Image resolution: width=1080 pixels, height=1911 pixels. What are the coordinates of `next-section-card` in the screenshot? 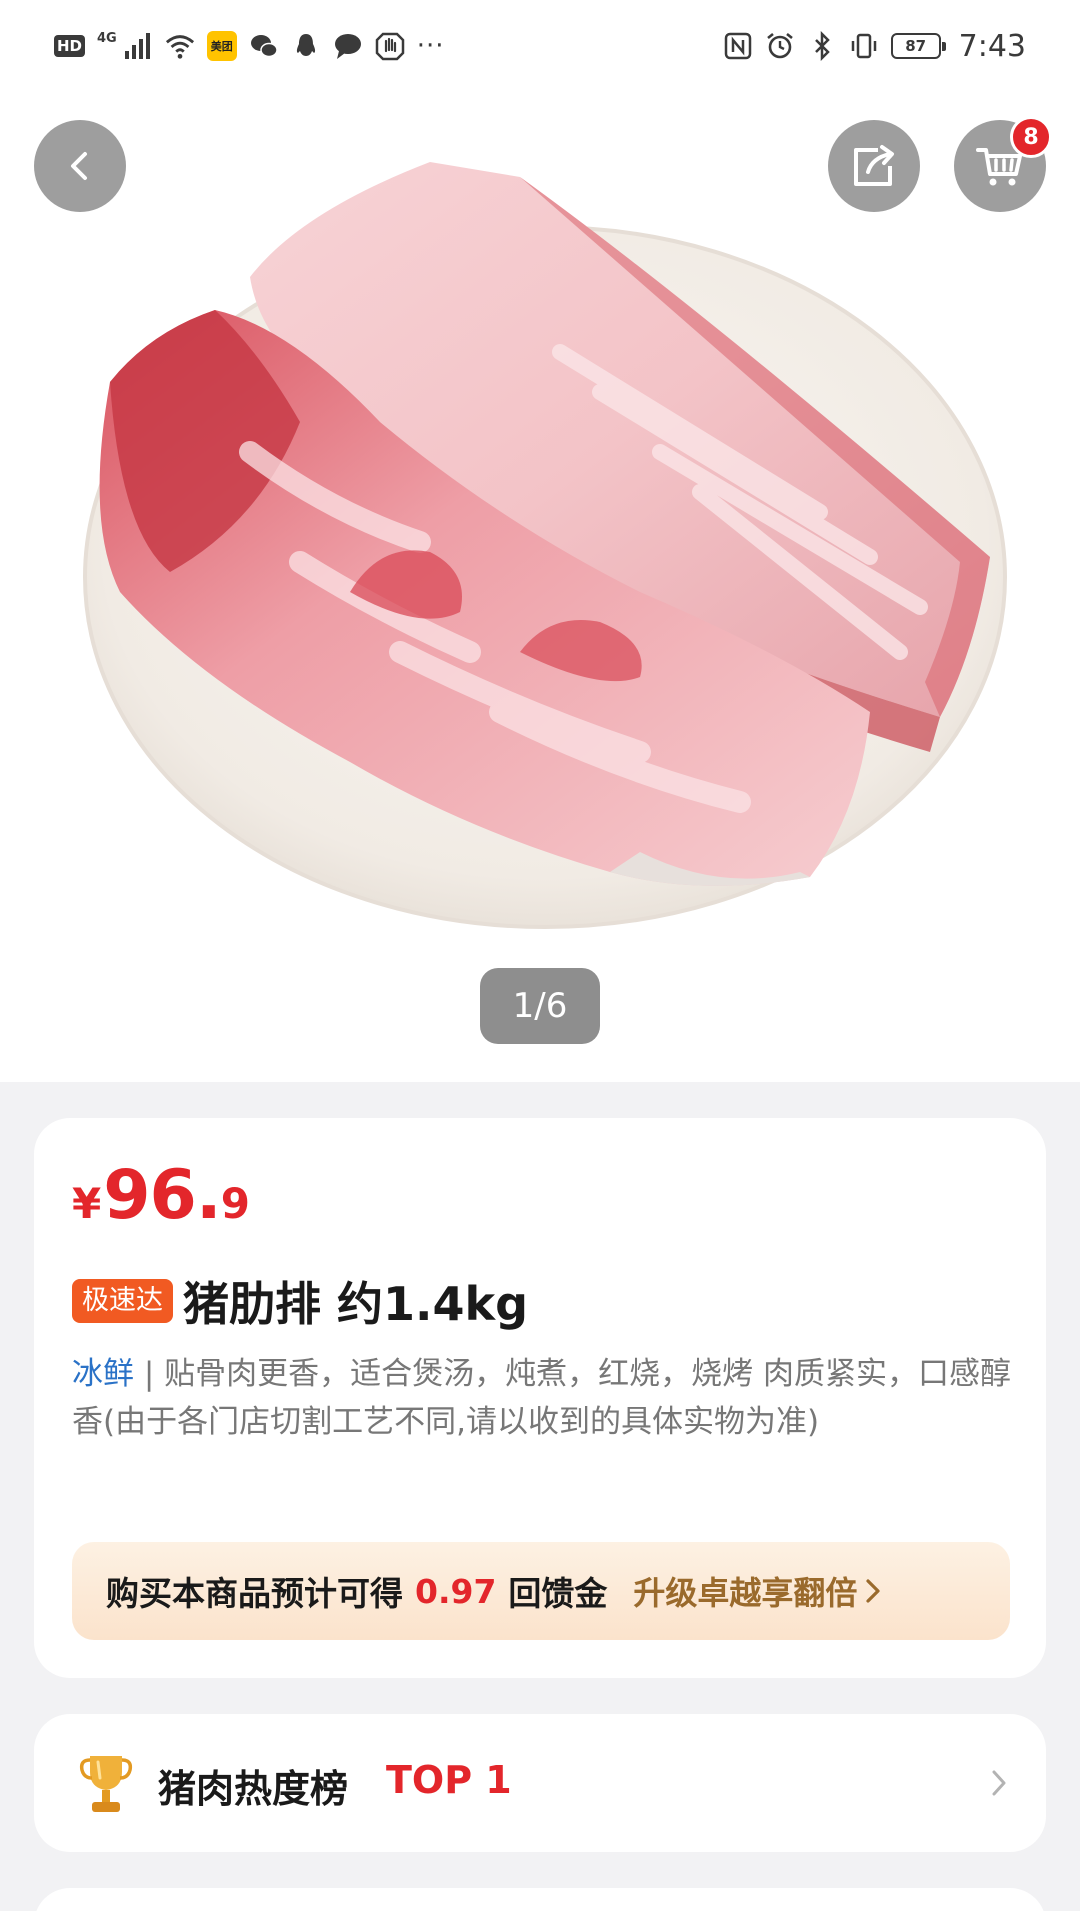 It's located at (540, 1899).